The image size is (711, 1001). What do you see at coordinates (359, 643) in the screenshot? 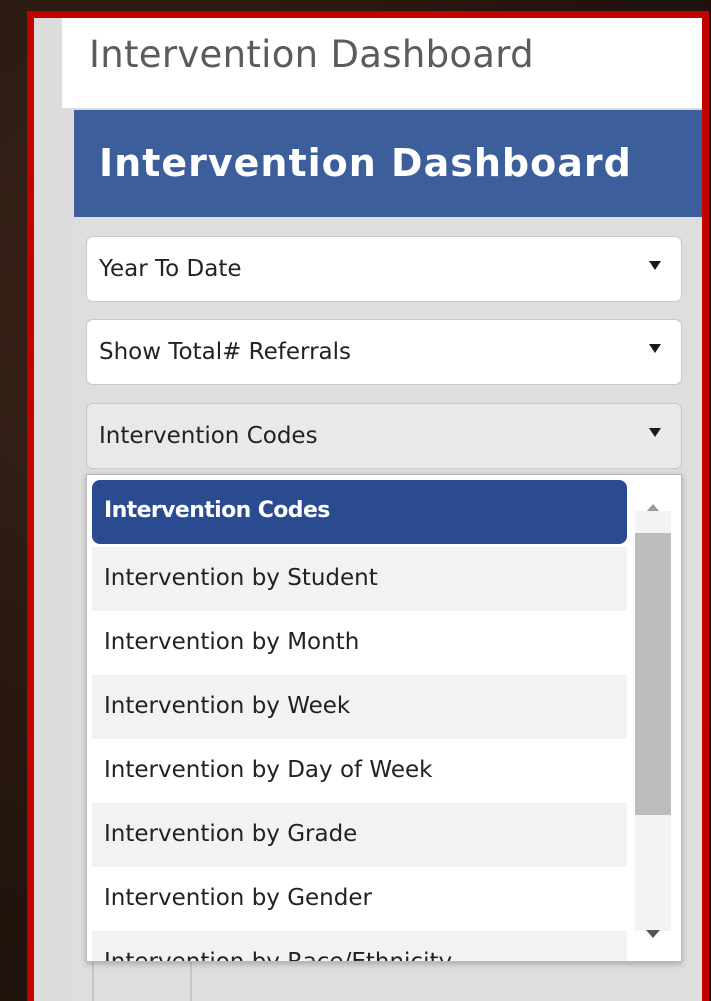
I see `dropdown-option-by-month: Intervention by Month` at bounding box center [359, 643].